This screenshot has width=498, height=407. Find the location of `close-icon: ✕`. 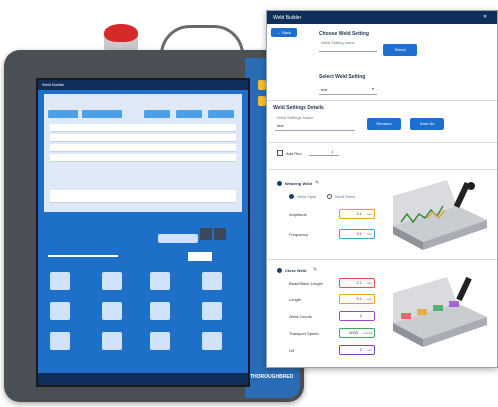

close-icon: ✕ is located at coordinates (485, 17).